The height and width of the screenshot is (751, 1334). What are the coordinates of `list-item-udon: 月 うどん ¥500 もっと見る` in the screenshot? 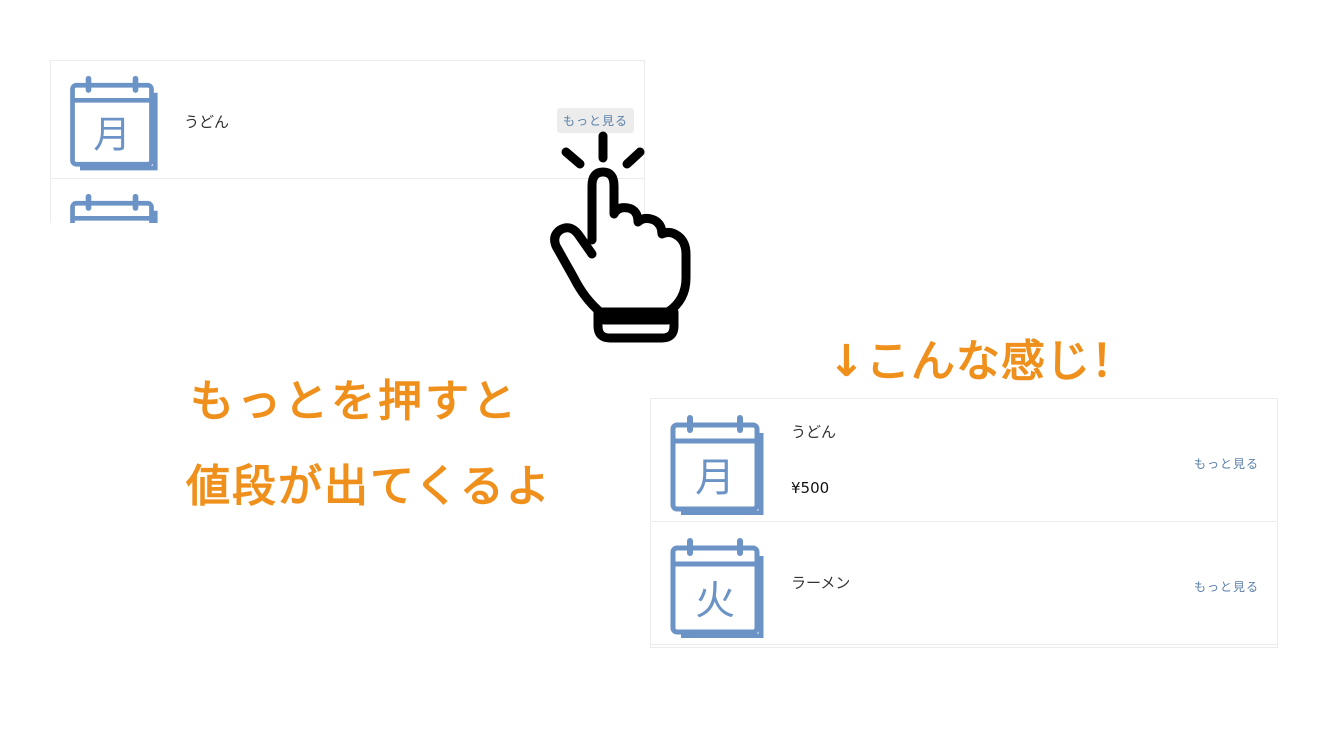 It's located at (964, 460).